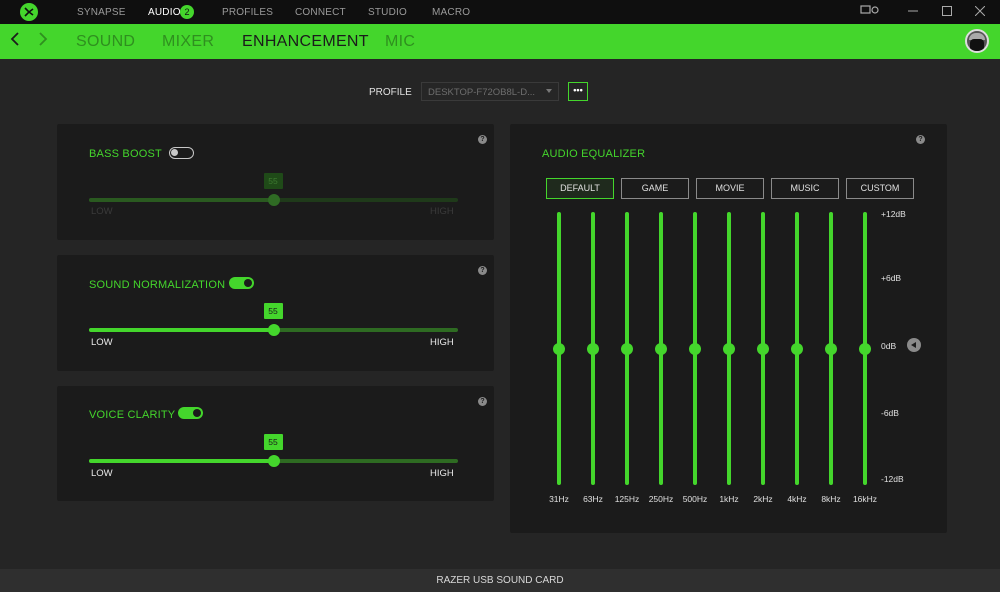  What do you see at coordinates (157, 285) in the screenshot?
I see `sound-normalization-title: SOUND NORMALIZATION` at bounding box center [157, 285].